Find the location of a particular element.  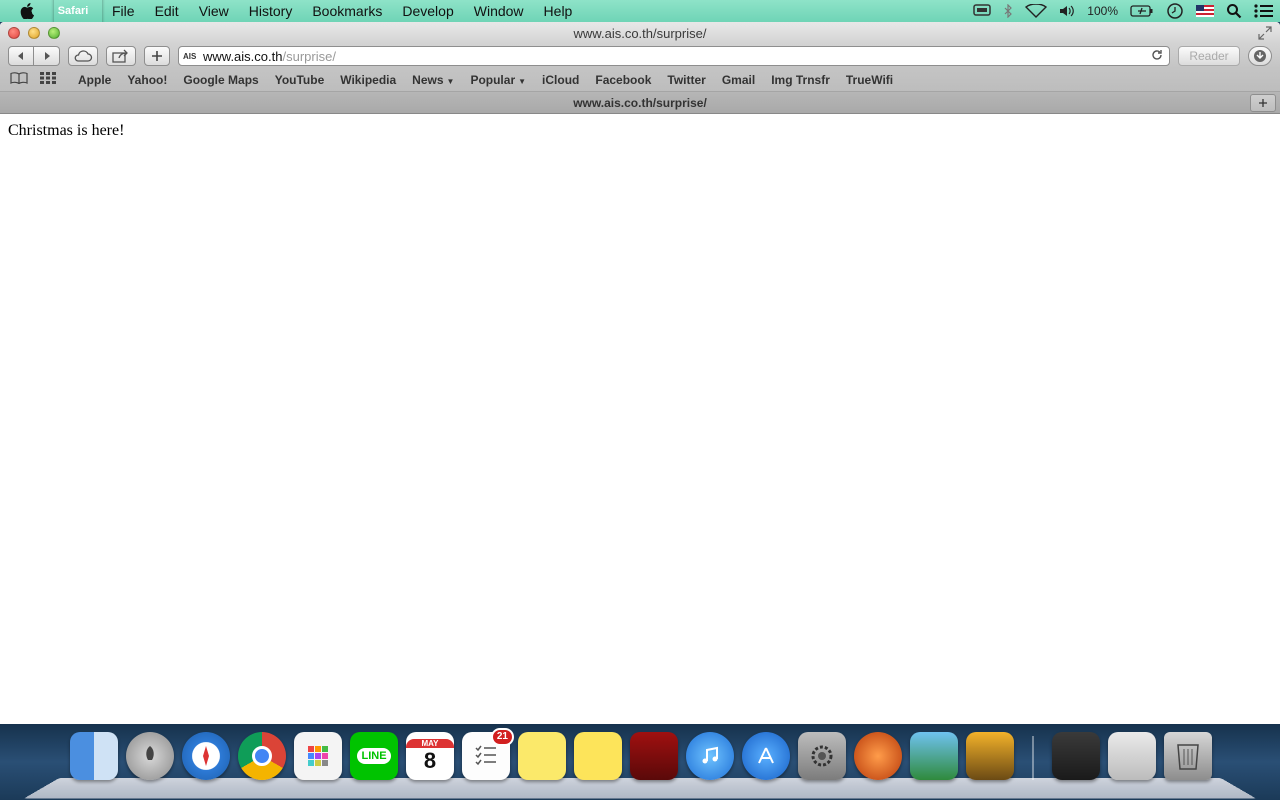

menu-edit: Edit is located at coordinates (167, 11).